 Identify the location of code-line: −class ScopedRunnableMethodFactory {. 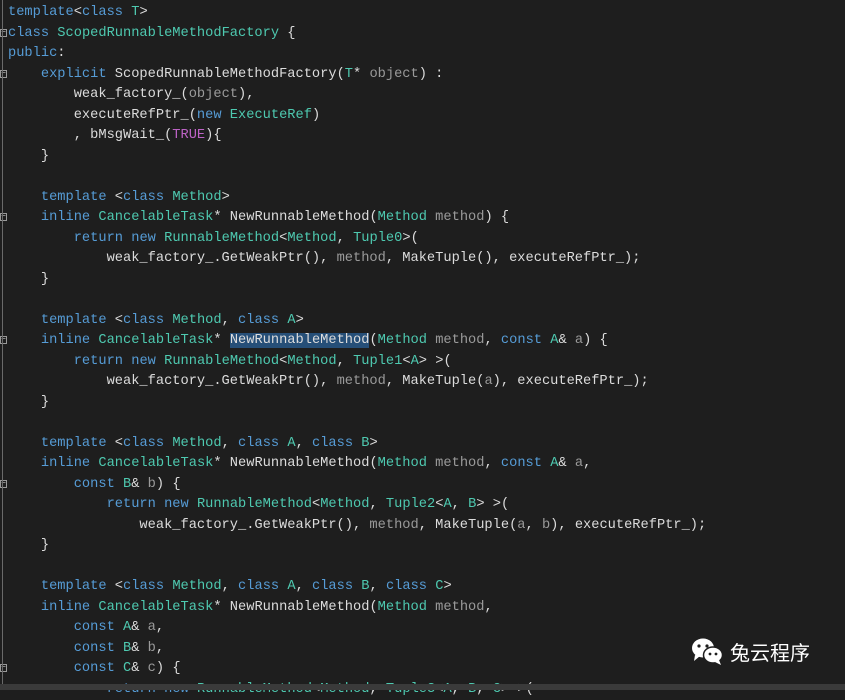
(422, 34).